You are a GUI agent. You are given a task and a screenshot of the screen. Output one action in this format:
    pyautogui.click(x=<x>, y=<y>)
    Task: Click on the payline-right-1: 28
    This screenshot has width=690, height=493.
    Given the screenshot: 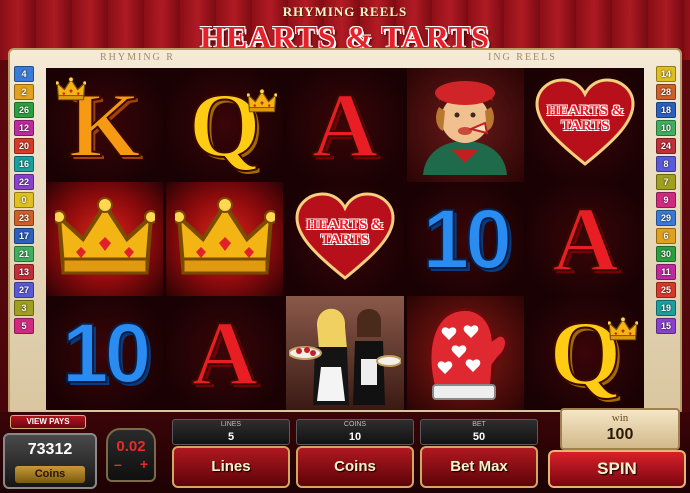 What is the action you would take?
    pyautogui.click(x=666, y=92)
    